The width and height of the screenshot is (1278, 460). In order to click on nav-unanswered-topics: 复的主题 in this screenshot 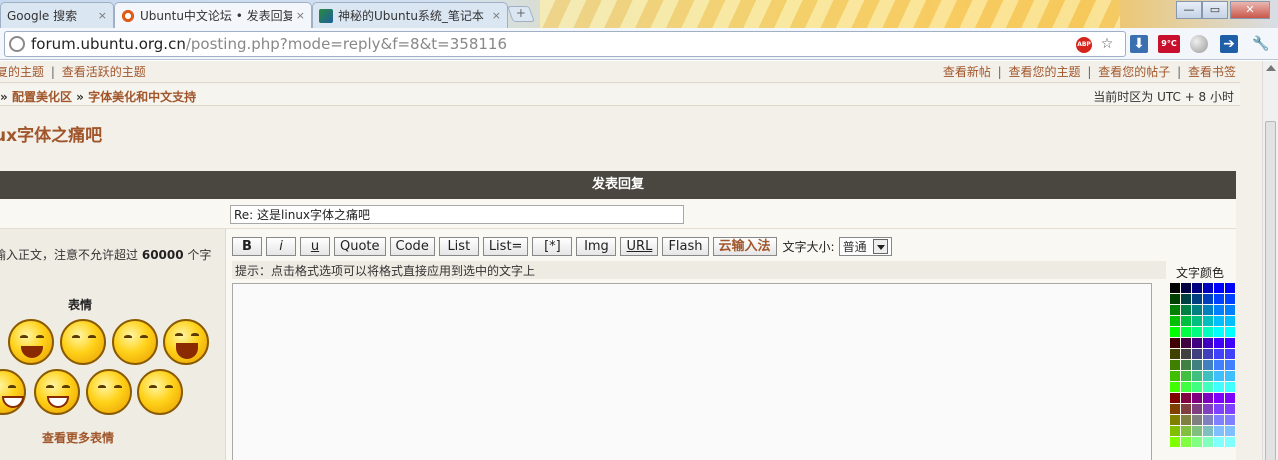, I will do `click(22, 72)`.